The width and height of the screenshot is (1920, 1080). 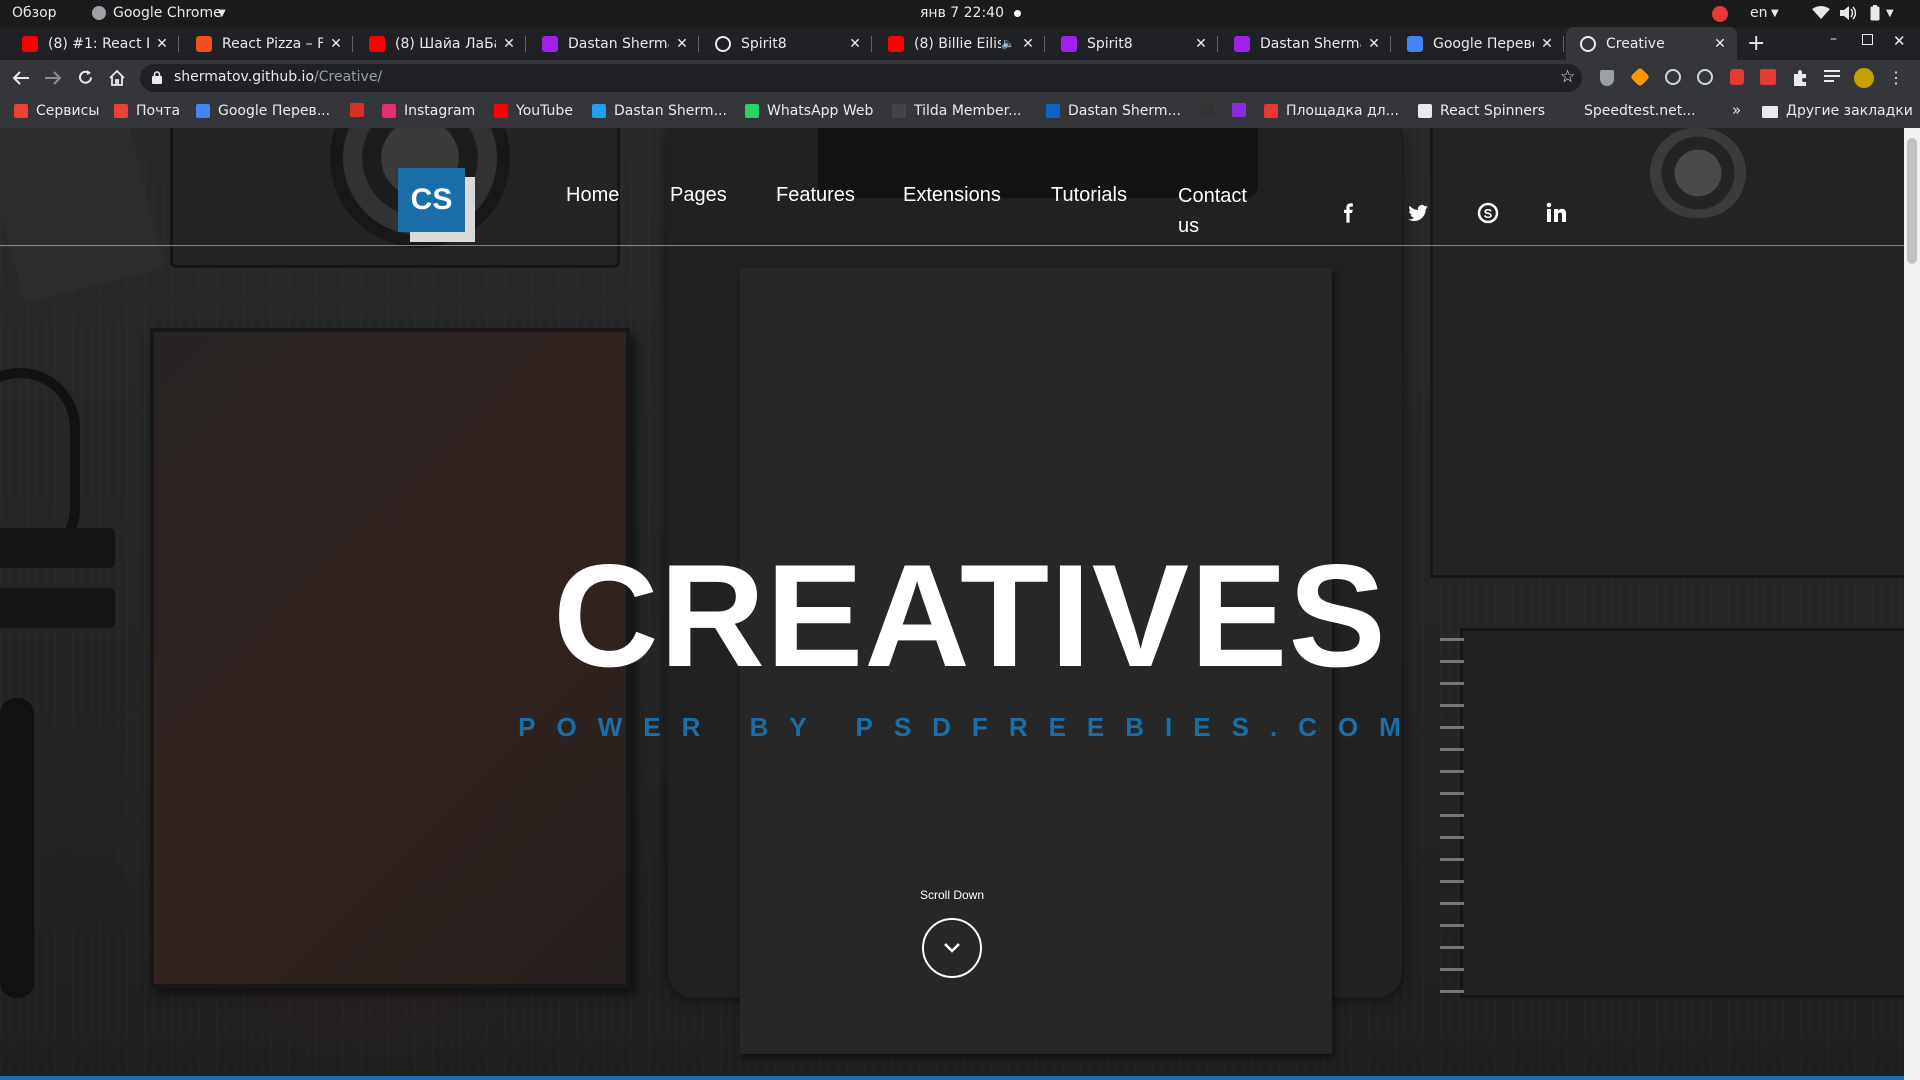 I want to click on bookmark-item: Instagram, so click(x=428, y=111).